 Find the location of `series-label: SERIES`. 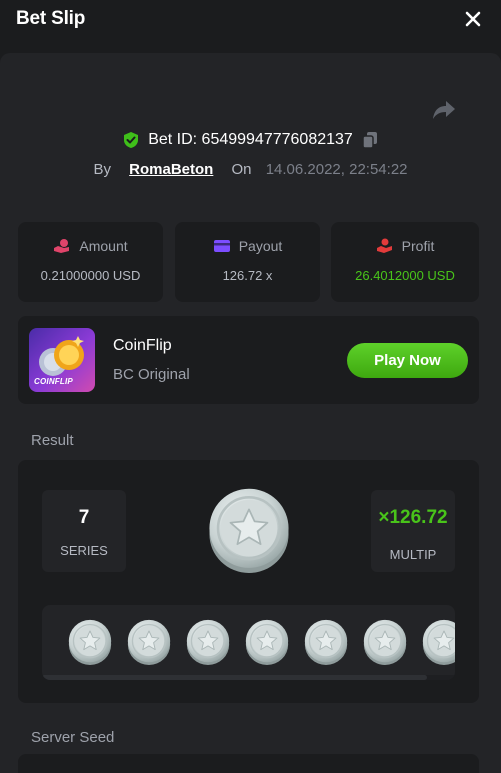

series-label: SERIES is located at coordinates (84, 550).